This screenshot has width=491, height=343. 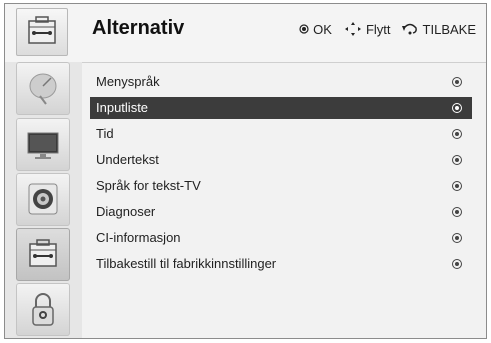 I want to click on ok-button-icon, so click(x=304, y=29).